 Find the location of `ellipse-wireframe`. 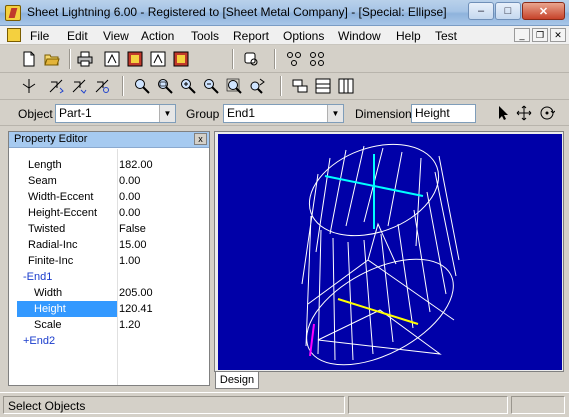

ellipse-wireframe is located at coordinates (380, 254).